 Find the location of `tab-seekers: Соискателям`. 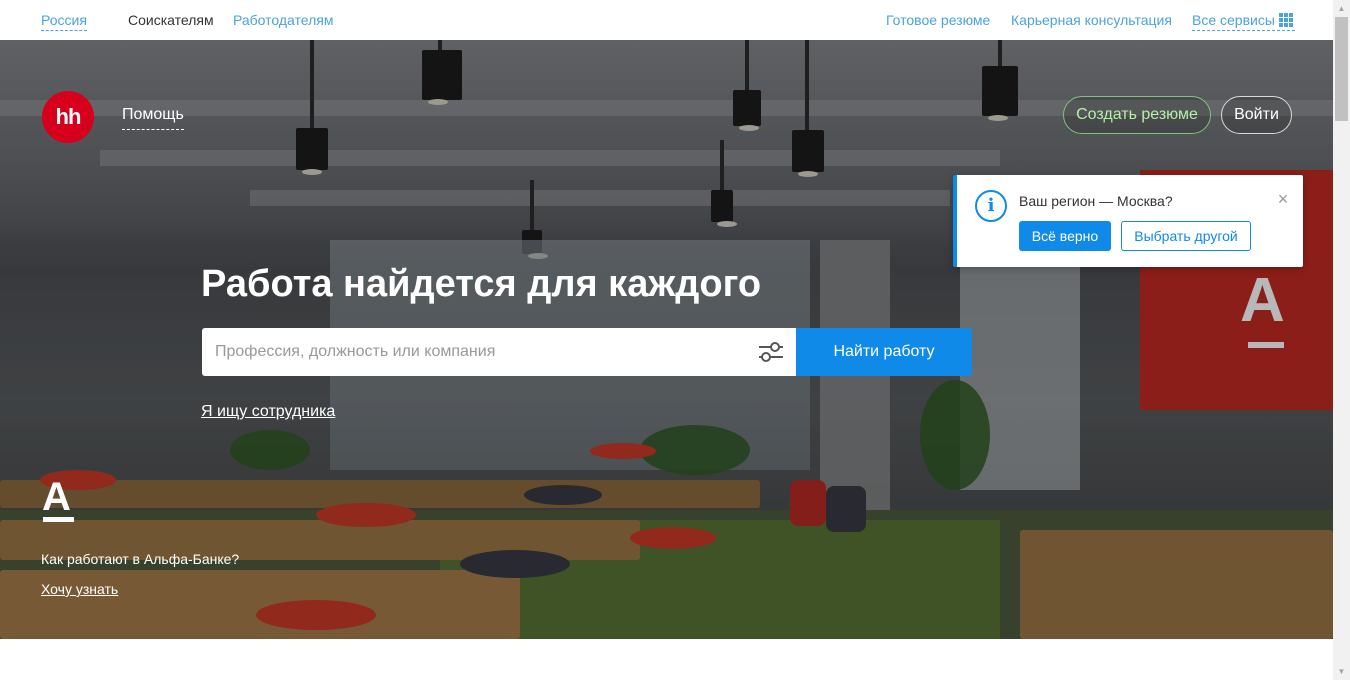

tab-seekers: Соискателям is located at coordinates (171, 20).